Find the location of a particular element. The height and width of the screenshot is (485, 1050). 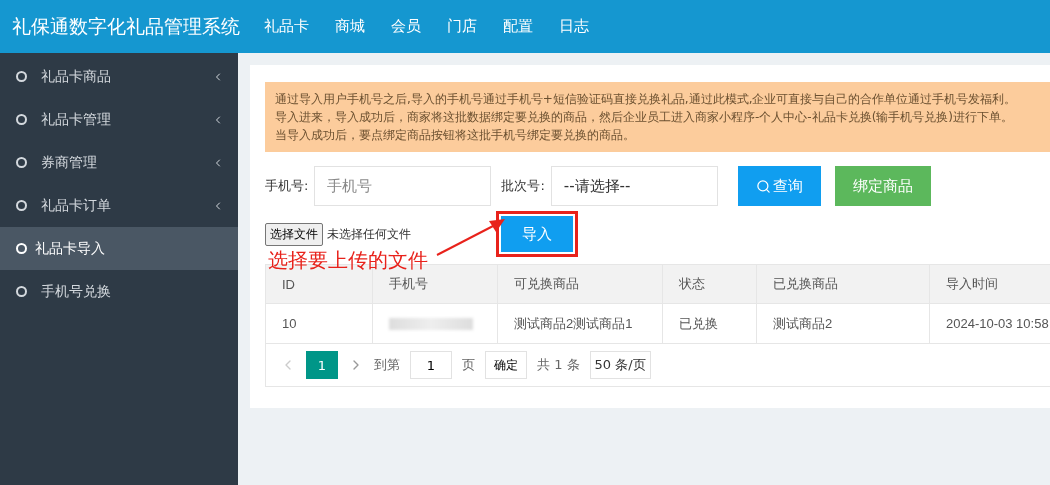

table-cell: 测试商品2 is located at coordinates (843, 323).